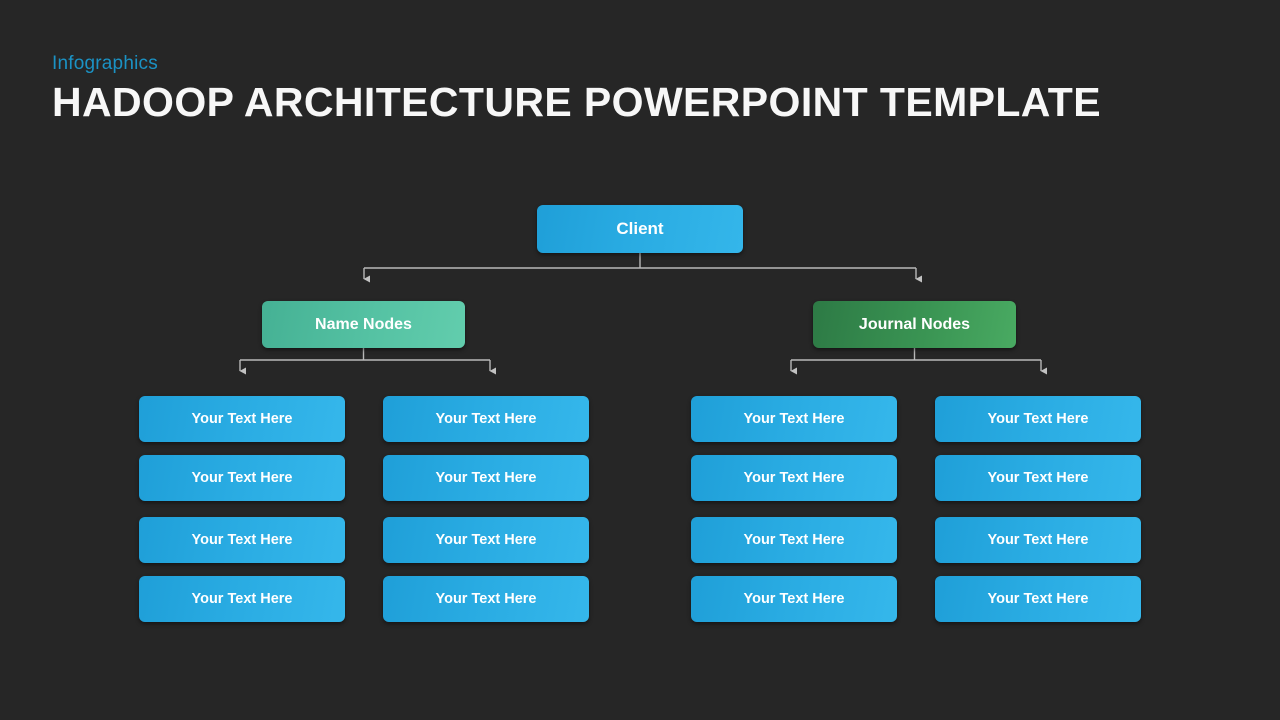 The image size is (1280, 720). What do you see at coordinates (367, 361) in the screenshot?
I see `connector-name-nodes-to-columns` at bounding box center [367, 361].